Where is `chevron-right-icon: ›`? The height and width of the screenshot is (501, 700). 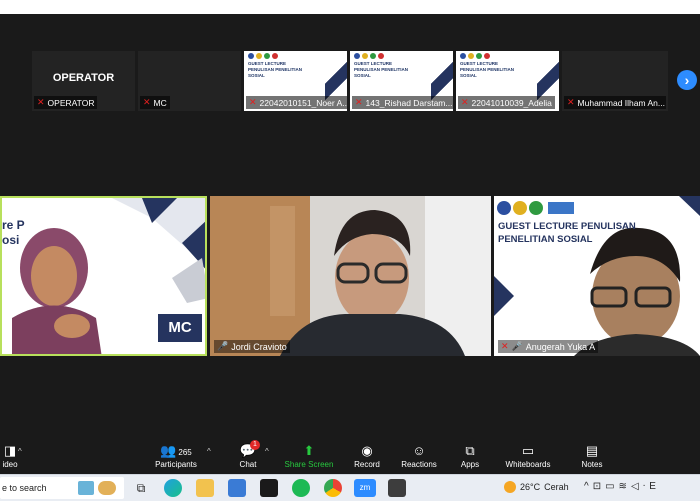
chevron-right-icon: › is located at coordinates (687, 80).